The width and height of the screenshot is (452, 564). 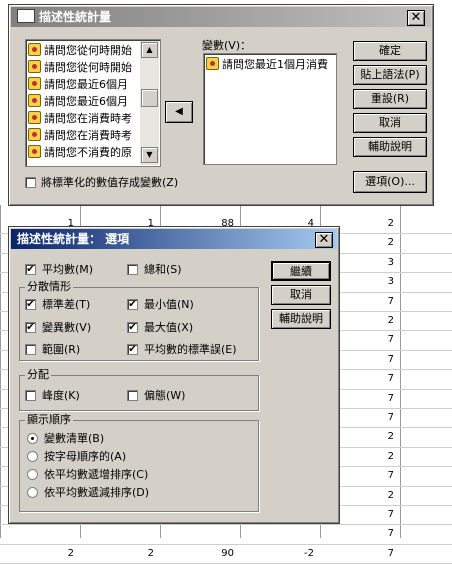 What do you see at coordinates (390, 75) in the screenshot?
I see `paste-syntax-button: 貼上語法(P)` at bounding box center [390, 75].